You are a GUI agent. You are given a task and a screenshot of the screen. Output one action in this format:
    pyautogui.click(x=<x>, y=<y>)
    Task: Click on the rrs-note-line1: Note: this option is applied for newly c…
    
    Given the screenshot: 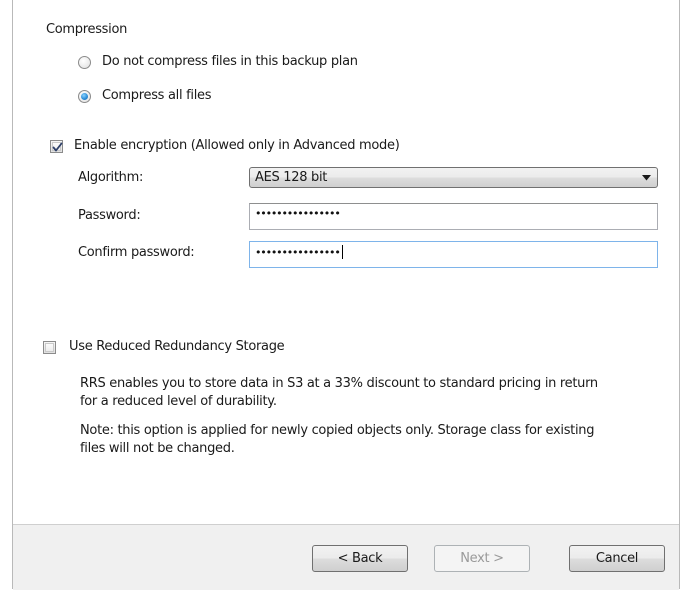 What is the action you would take?
    pyautogui.click(x=337, y=430)
    